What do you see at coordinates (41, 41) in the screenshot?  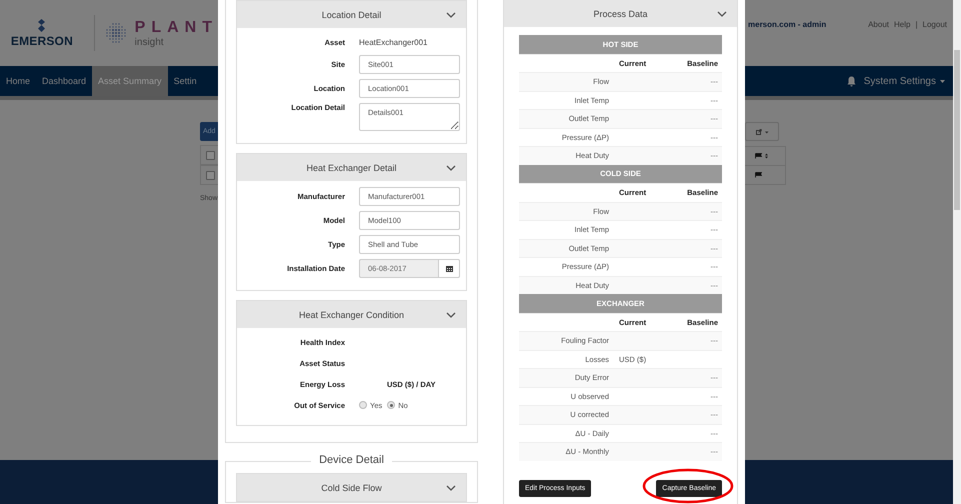 I see `brand-logo: EMERSON` at bounding box center [41, 41].